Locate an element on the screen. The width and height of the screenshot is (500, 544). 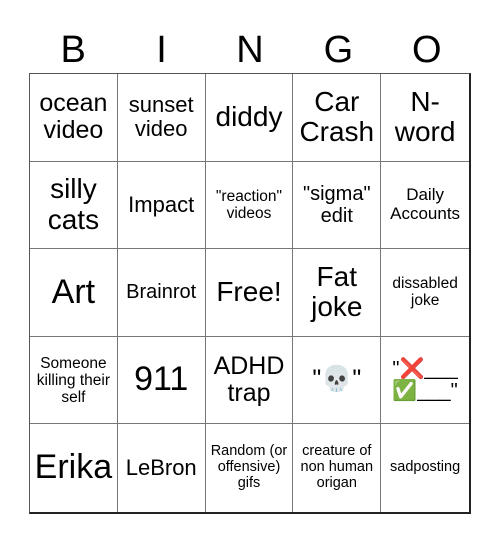
bingo-cell: Car Crash is located at coordinates (337, 118).